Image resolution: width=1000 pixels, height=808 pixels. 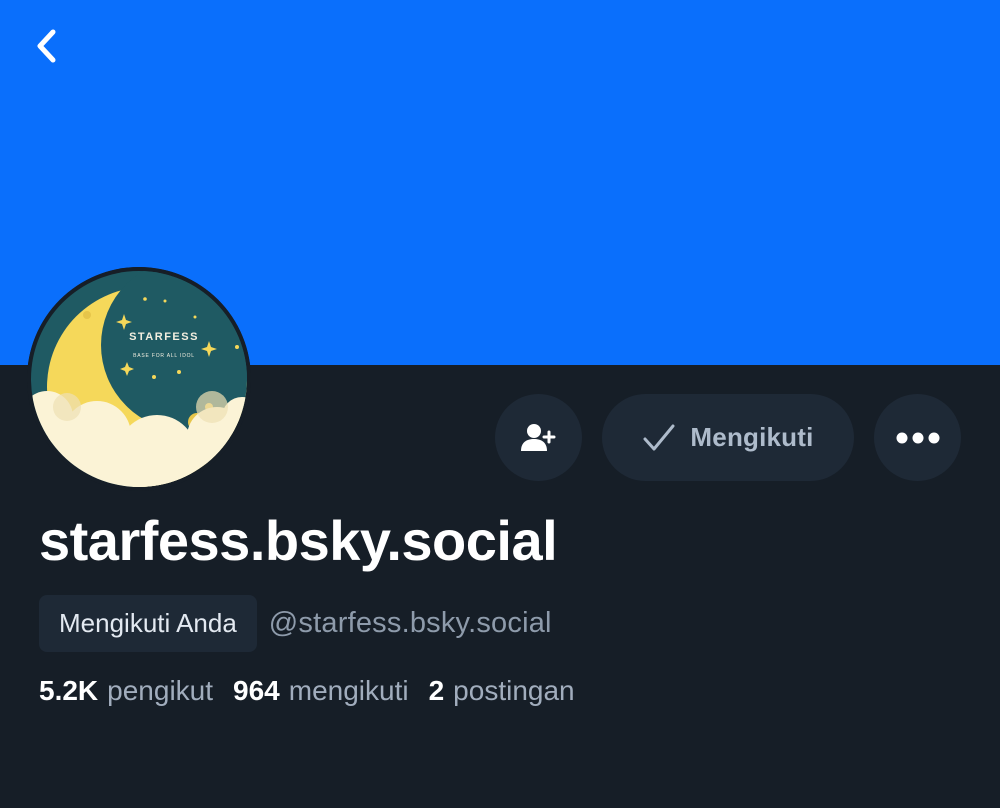 I want to click on following-stat: 964 mengikuti, so click(x=321, y=691).